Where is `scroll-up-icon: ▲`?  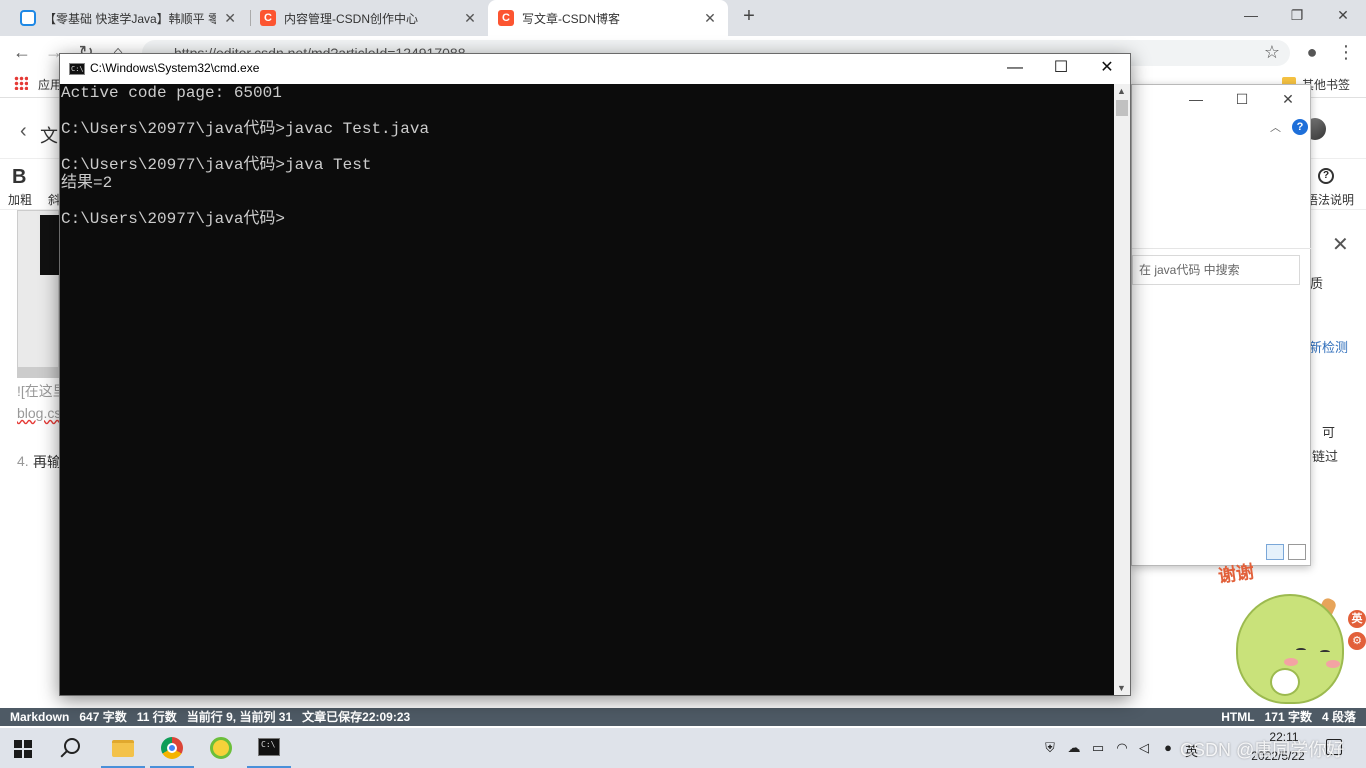 scroll-up-icon: ▲ is located at coordinates (1121, 91).